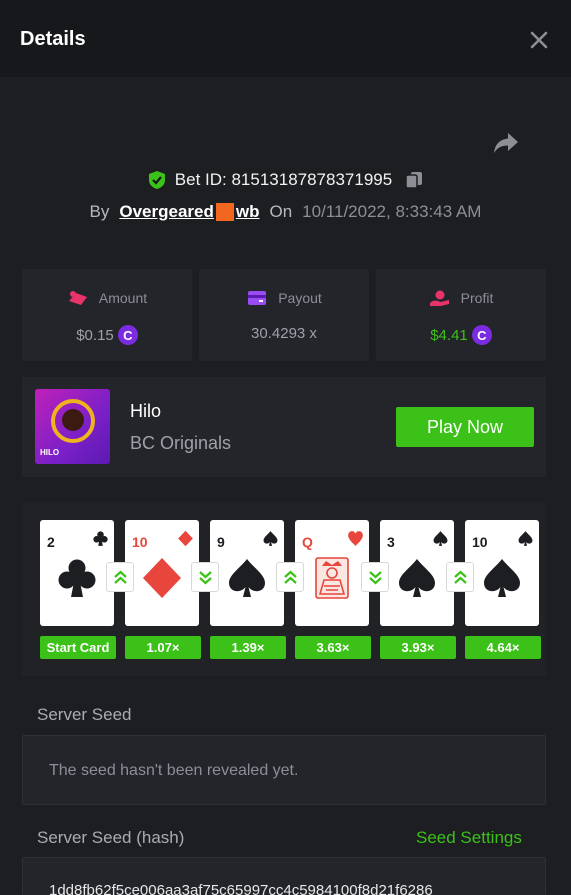  I want to click on payout-value: 30.4293 x, so click(284, 333).